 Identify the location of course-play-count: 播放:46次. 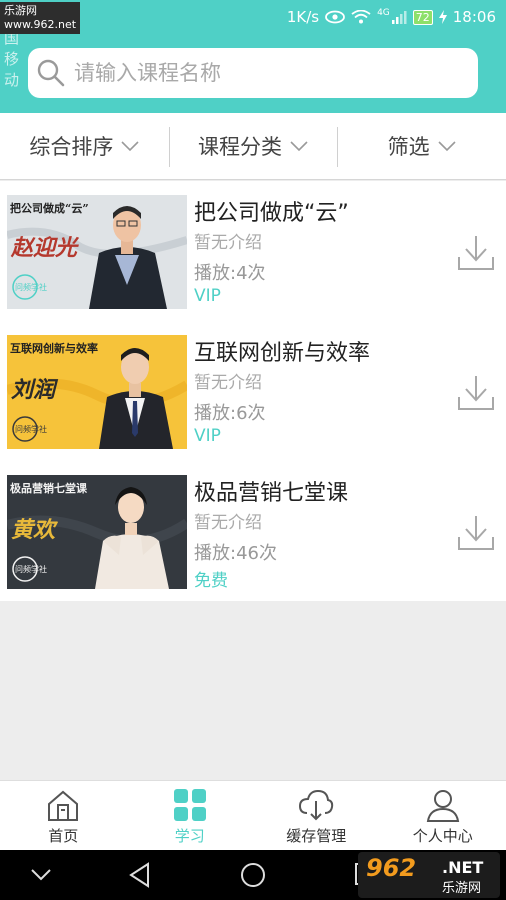
(235, 553).